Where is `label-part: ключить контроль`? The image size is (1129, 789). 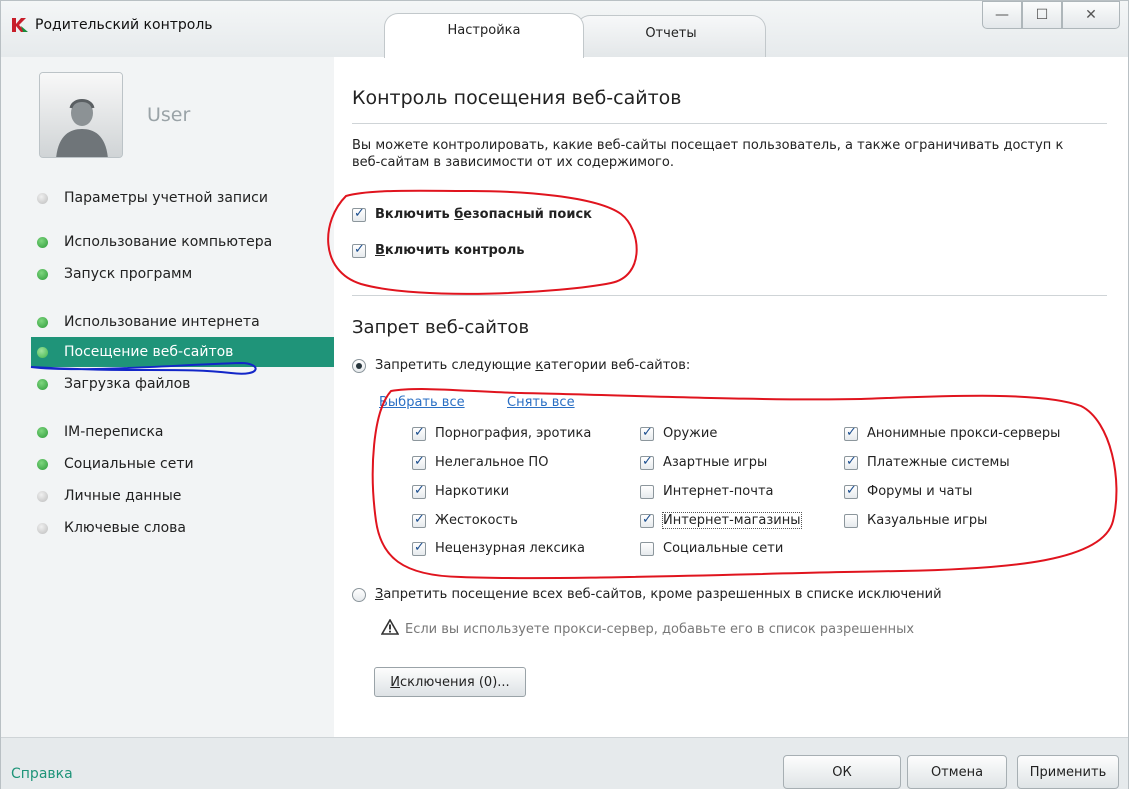
label-part: ключить контроль is located at coordinates (454, 250).